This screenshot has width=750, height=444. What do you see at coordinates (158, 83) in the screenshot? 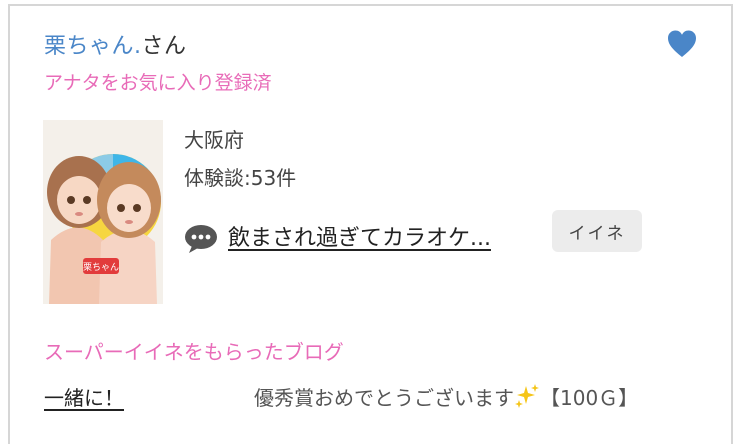
I see `favorite-status: アナタをお気に入り登録済` at bounding box center [158, 83].